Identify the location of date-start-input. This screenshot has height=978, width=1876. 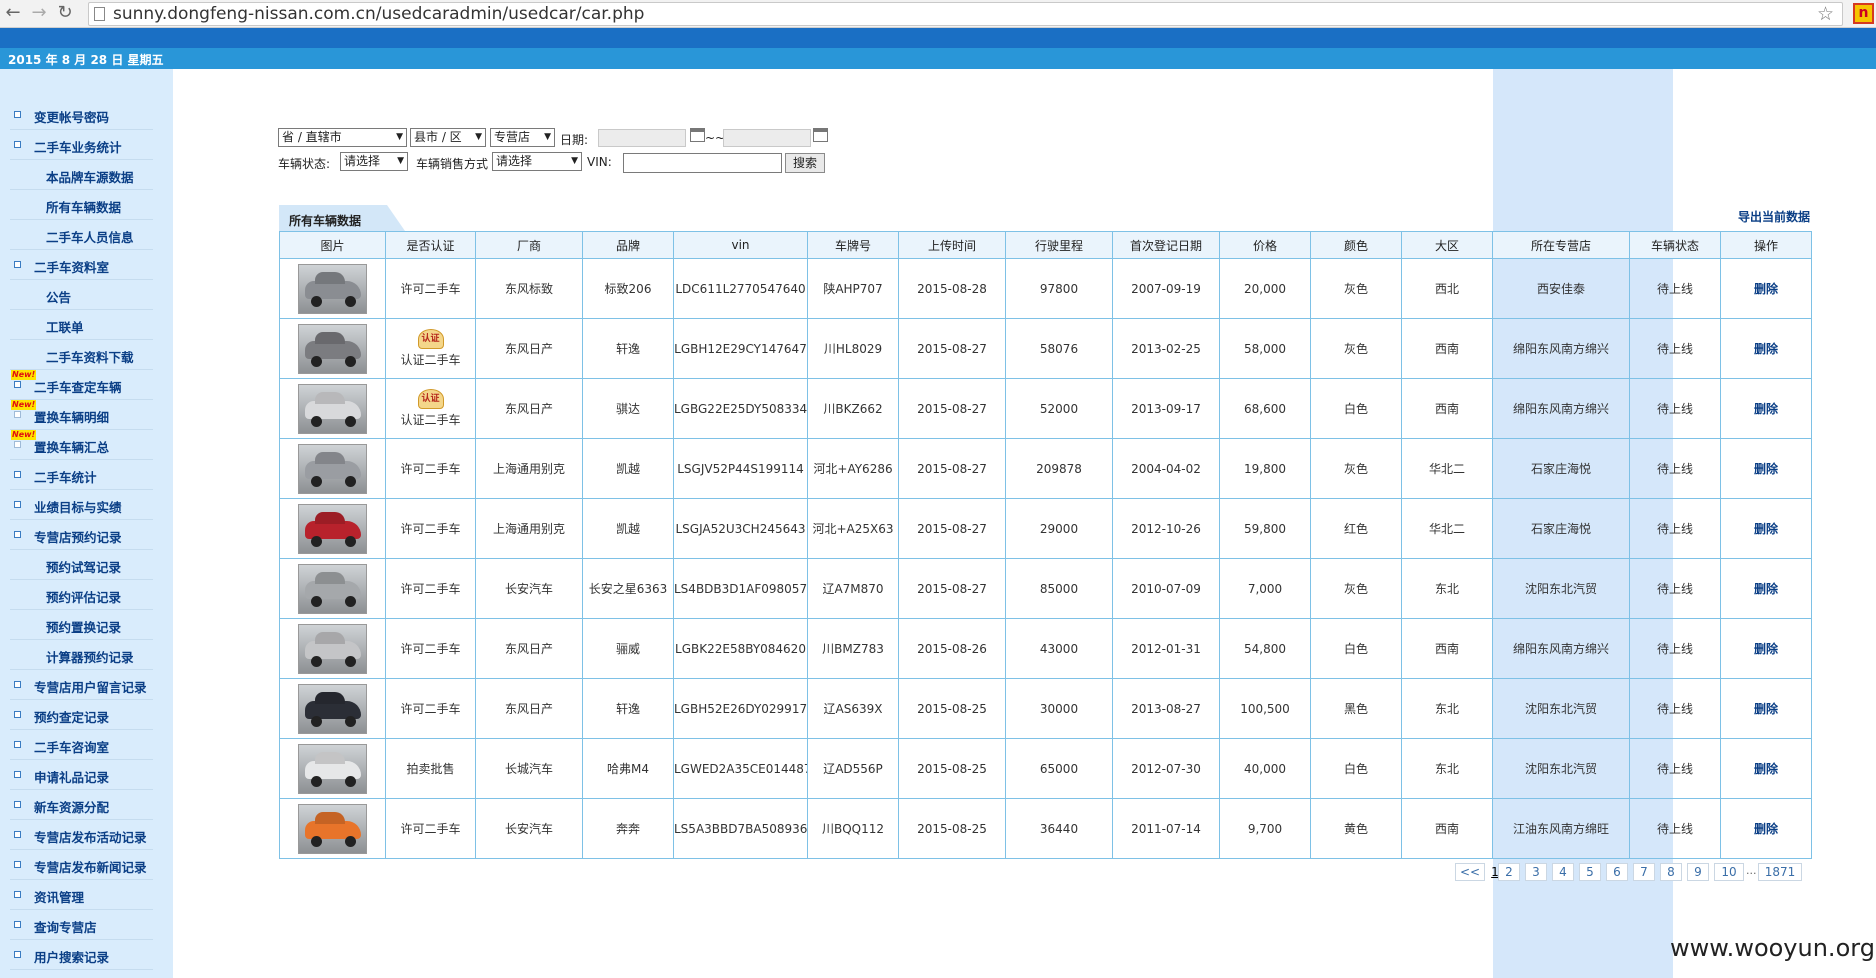
(642, 138).